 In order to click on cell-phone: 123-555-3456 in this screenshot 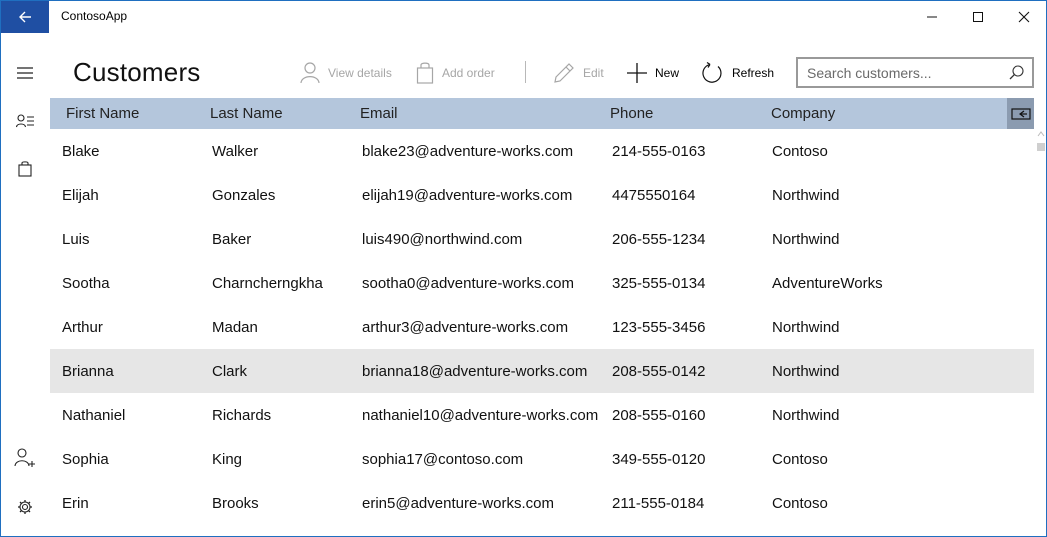, I will do `click(659, 327)`.